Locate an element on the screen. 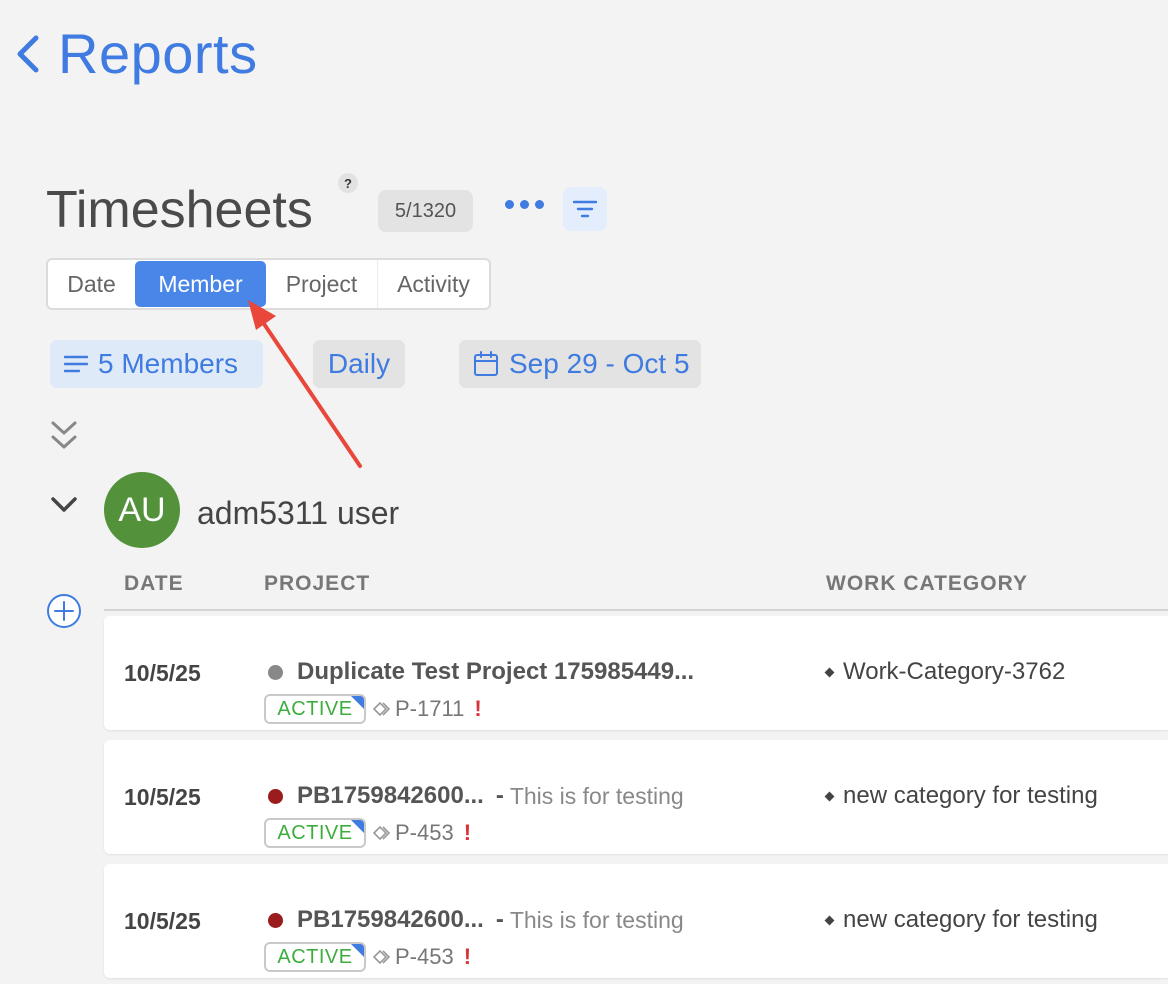 This screenshot has width=1168, height=984. table-header-divider is located at coordinates (636, 610).